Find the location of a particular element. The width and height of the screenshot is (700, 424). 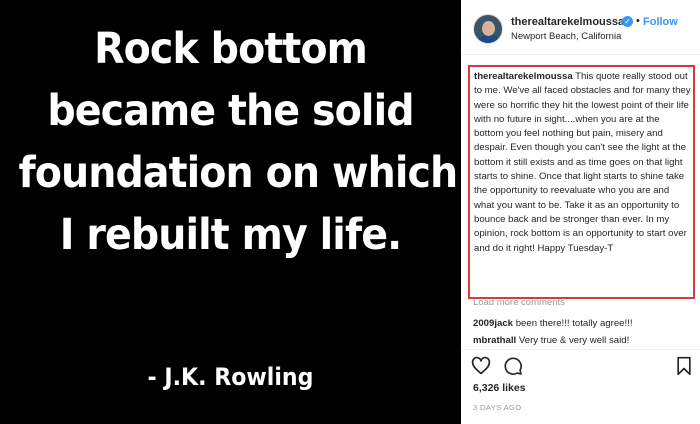

comment-username-link: 2009jack is located at coordinates (493, 323).